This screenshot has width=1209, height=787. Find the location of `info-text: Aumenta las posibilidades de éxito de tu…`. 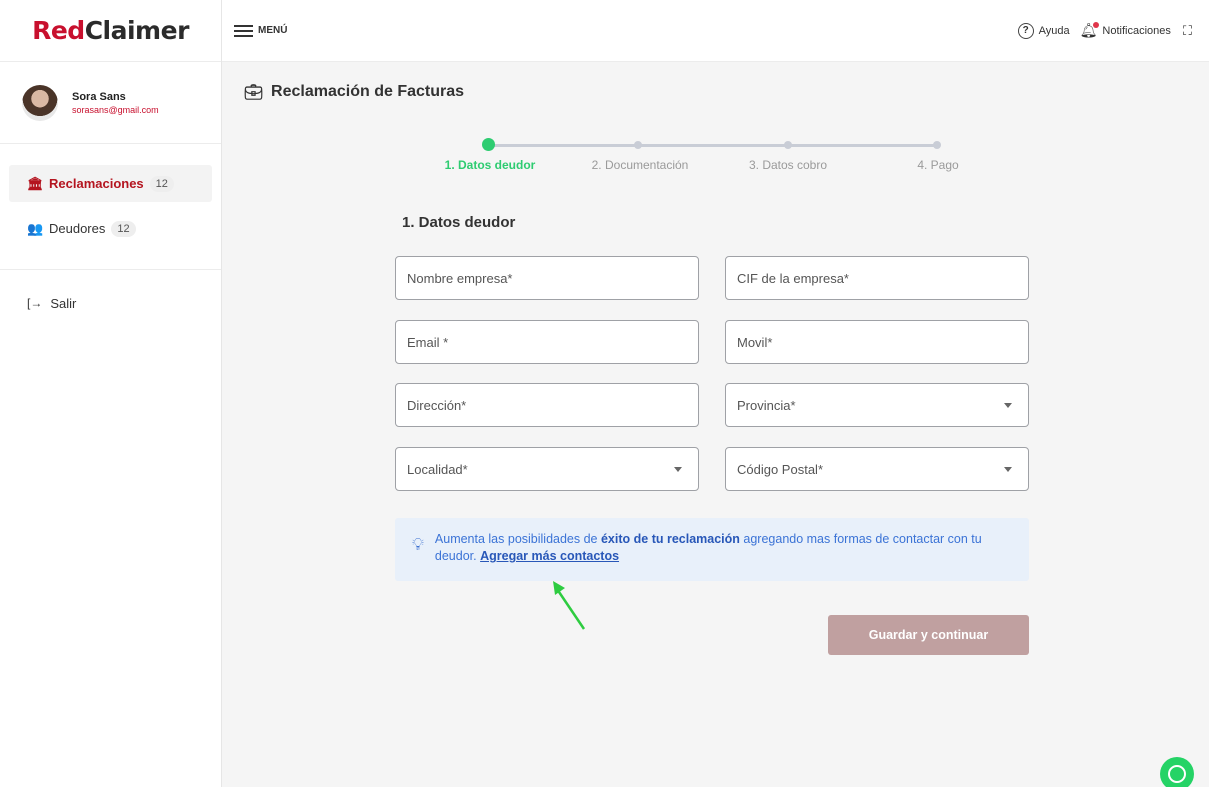

info-text: Aumenta las posibilidades de éxito de tu… is located at coordinates (722, 548).